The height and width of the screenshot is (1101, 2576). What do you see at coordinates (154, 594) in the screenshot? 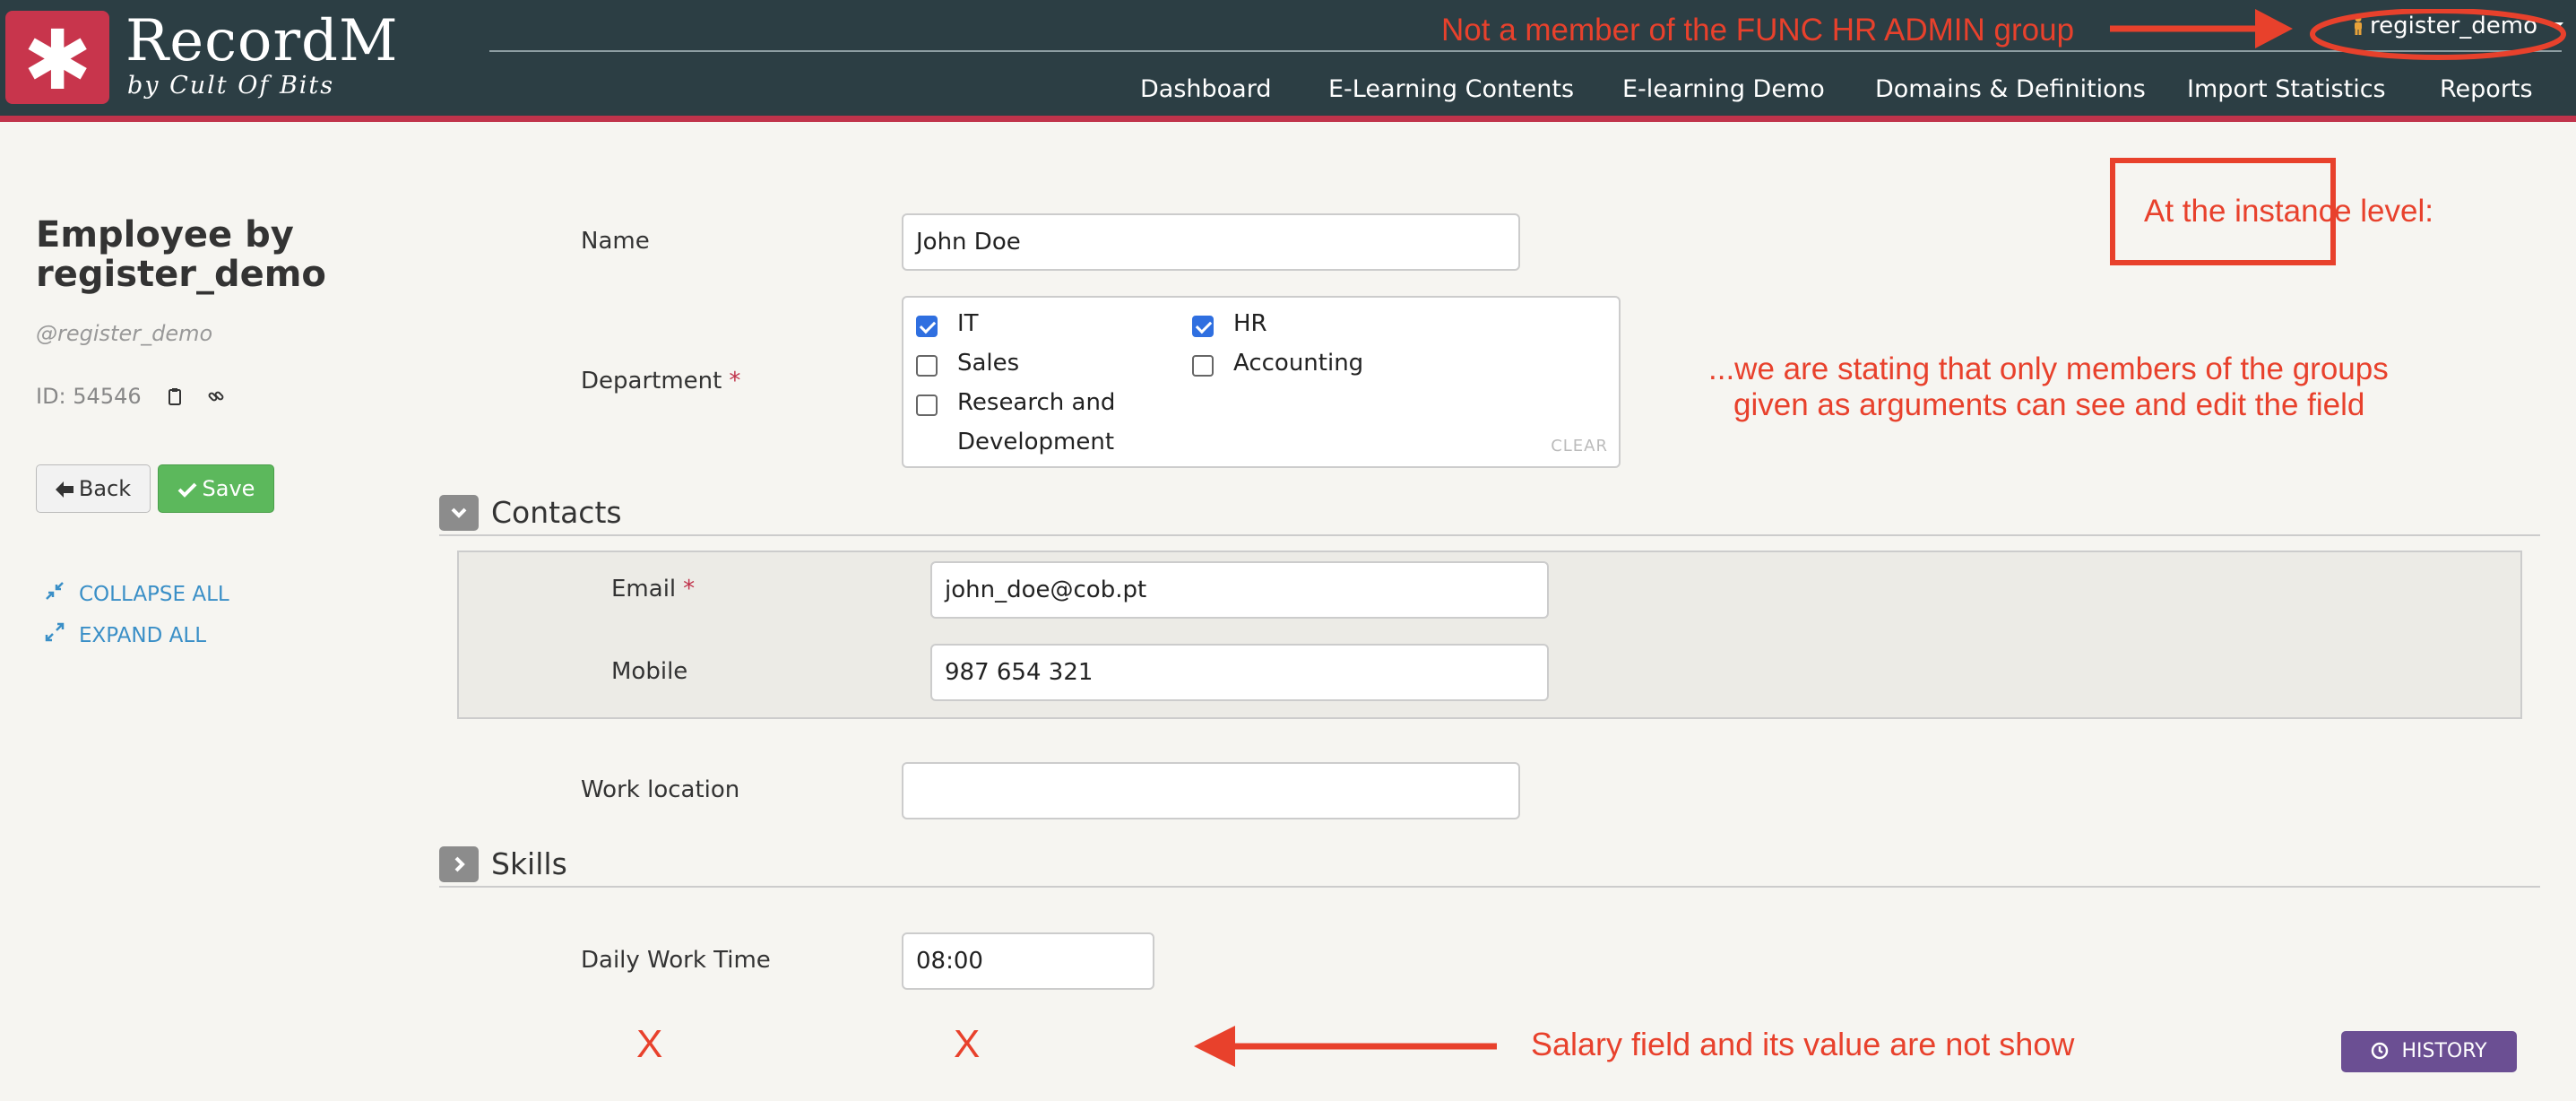
I see `collapse-all-label: COLLAPSE ALL` at bounding box center [154, 594].